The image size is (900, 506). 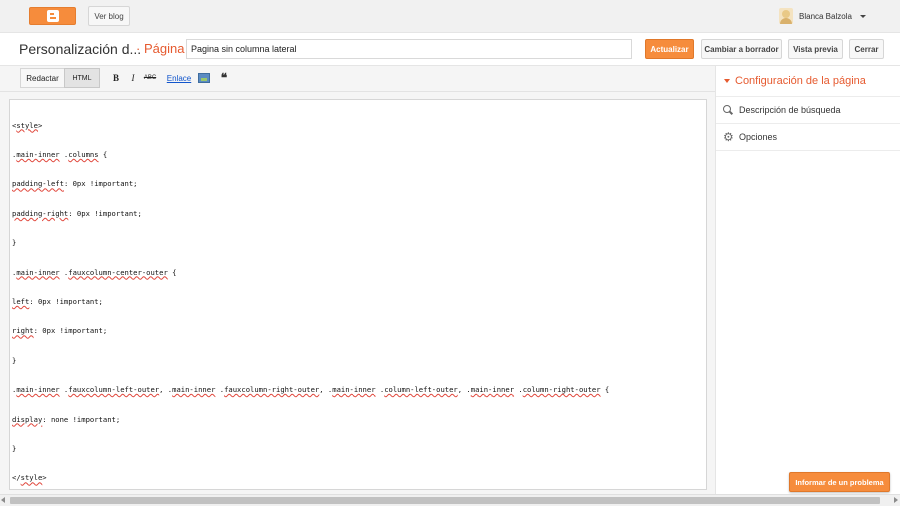 I want to click on avatar, so click(x=786, y=16).